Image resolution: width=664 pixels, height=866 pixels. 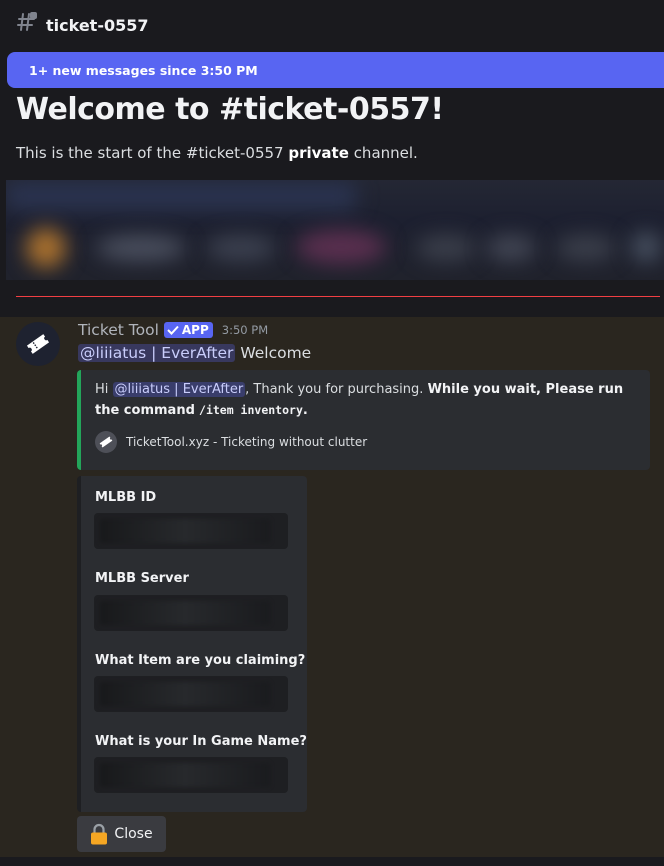 What do you see at coordinates (200, 660) in the screenshot?
I see `field-label: What Item are you claiming?` at bounding box center [200, 660].